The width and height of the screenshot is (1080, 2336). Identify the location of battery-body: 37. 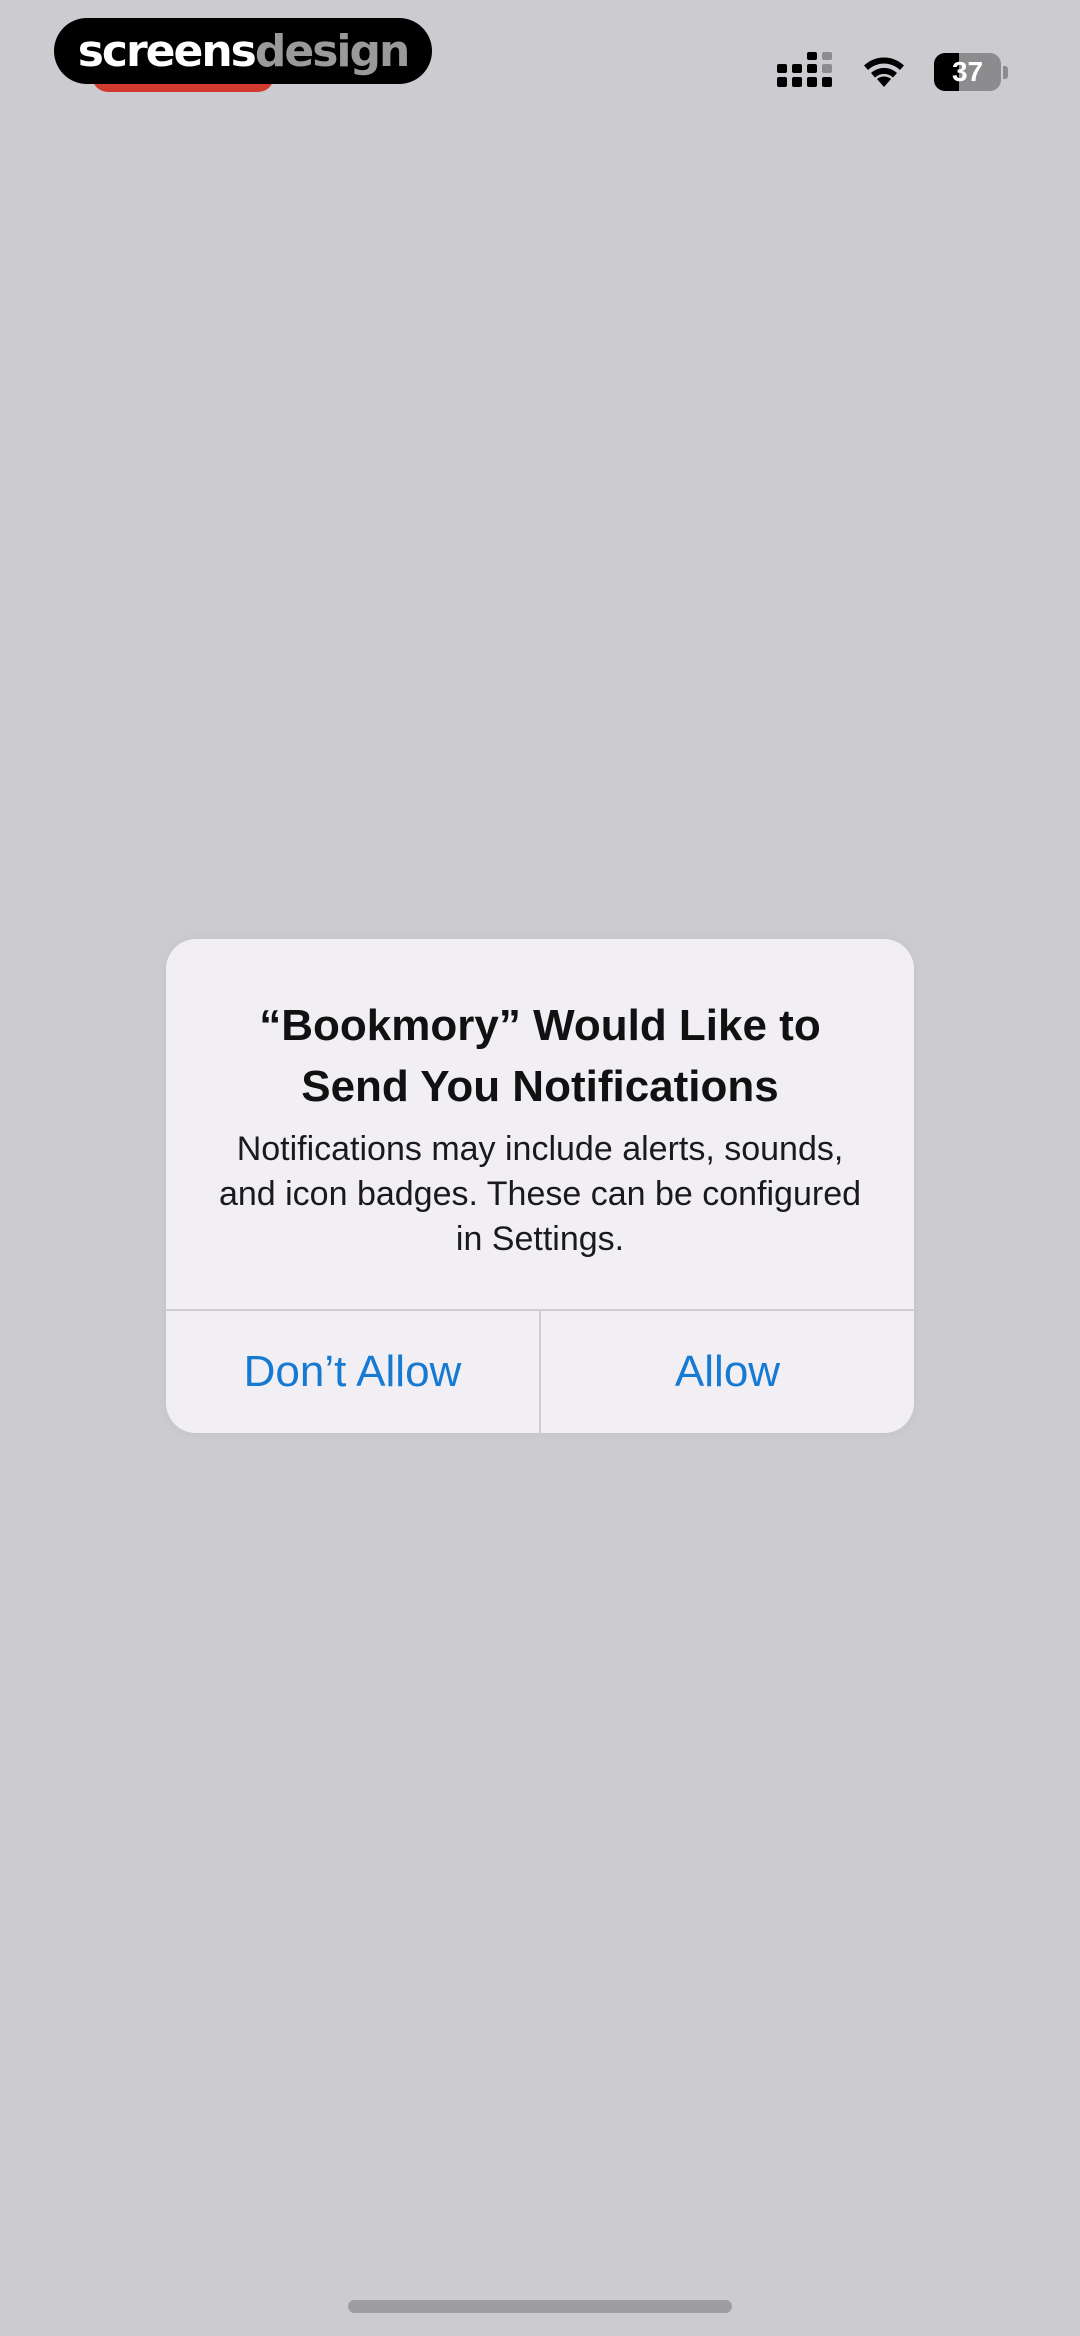
(968, 72).